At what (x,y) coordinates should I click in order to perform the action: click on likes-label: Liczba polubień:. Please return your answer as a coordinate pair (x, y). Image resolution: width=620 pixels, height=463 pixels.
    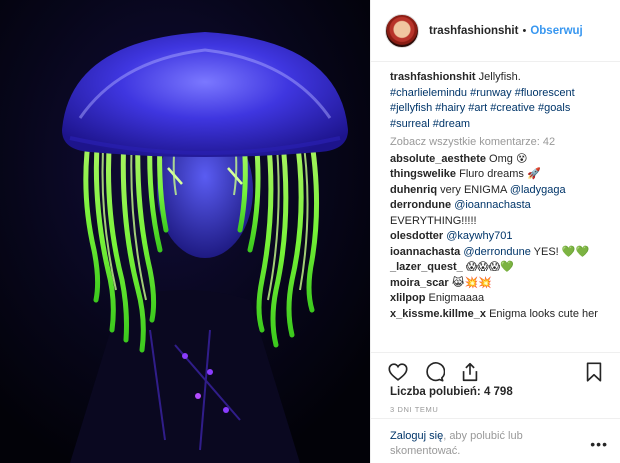
    Looking at the image, I should click on (435, 392).